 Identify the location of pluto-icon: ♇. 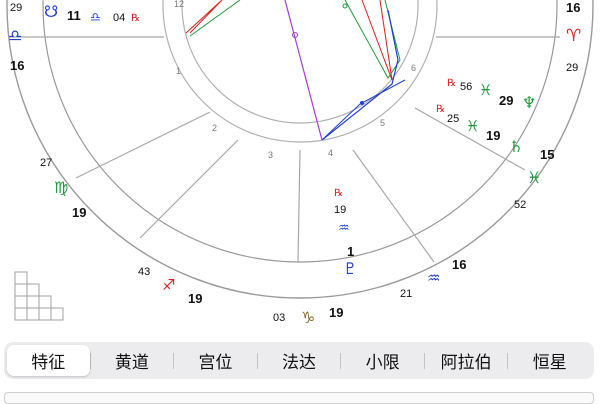
(350, 268).